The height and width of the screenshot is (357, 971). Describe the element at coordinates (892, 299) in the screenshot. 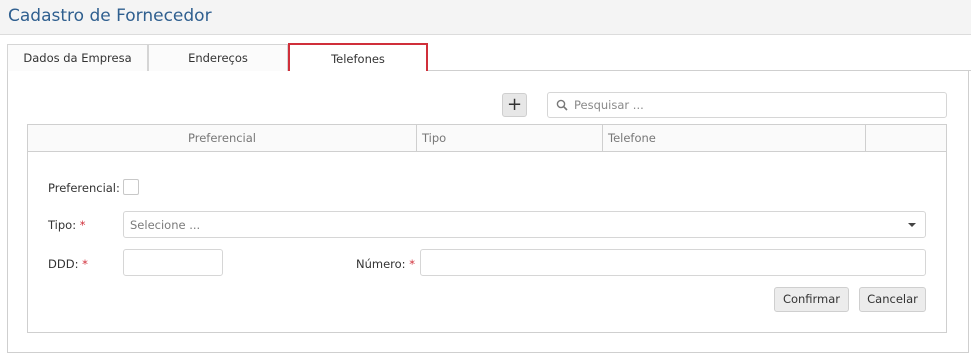

I see `cancel-button: Cancelar` at that location.